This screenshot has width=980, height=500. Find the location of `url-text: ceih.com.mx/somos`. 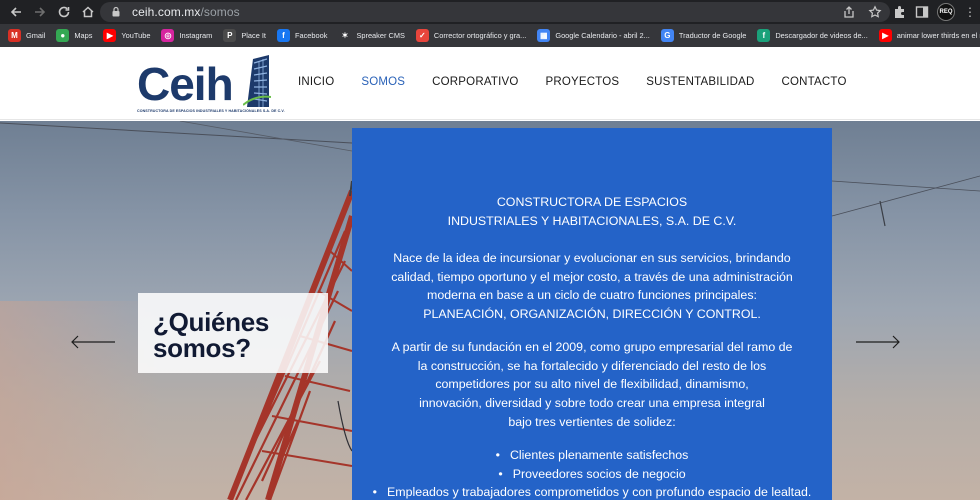

url-text: ceih.com.mx/somos is located at coordinates (186, 12).